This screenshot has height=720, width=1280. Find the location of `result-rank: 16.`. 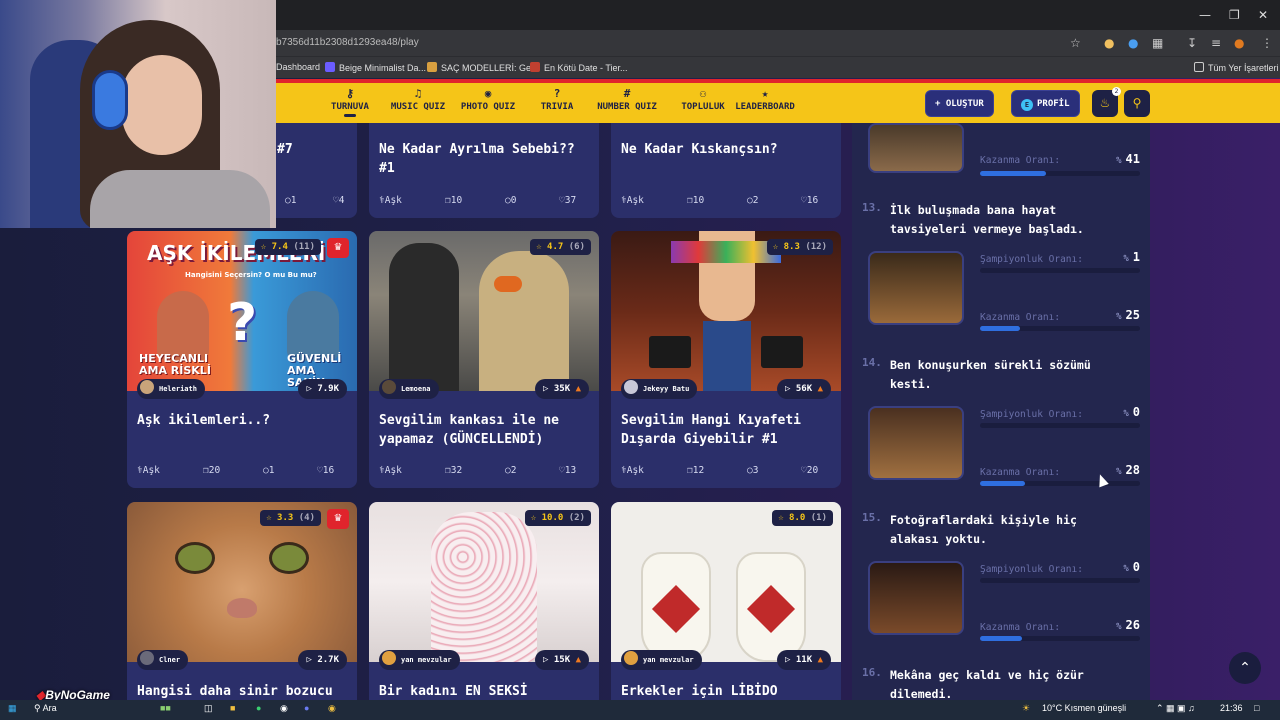

result-rank: 16. is located at coordinates (872, 672).